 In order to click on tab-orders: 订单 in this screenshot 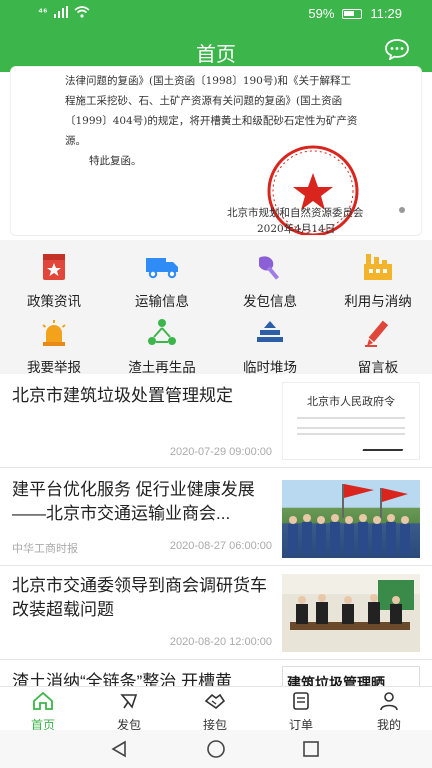, I will do `click(301, 712)`.